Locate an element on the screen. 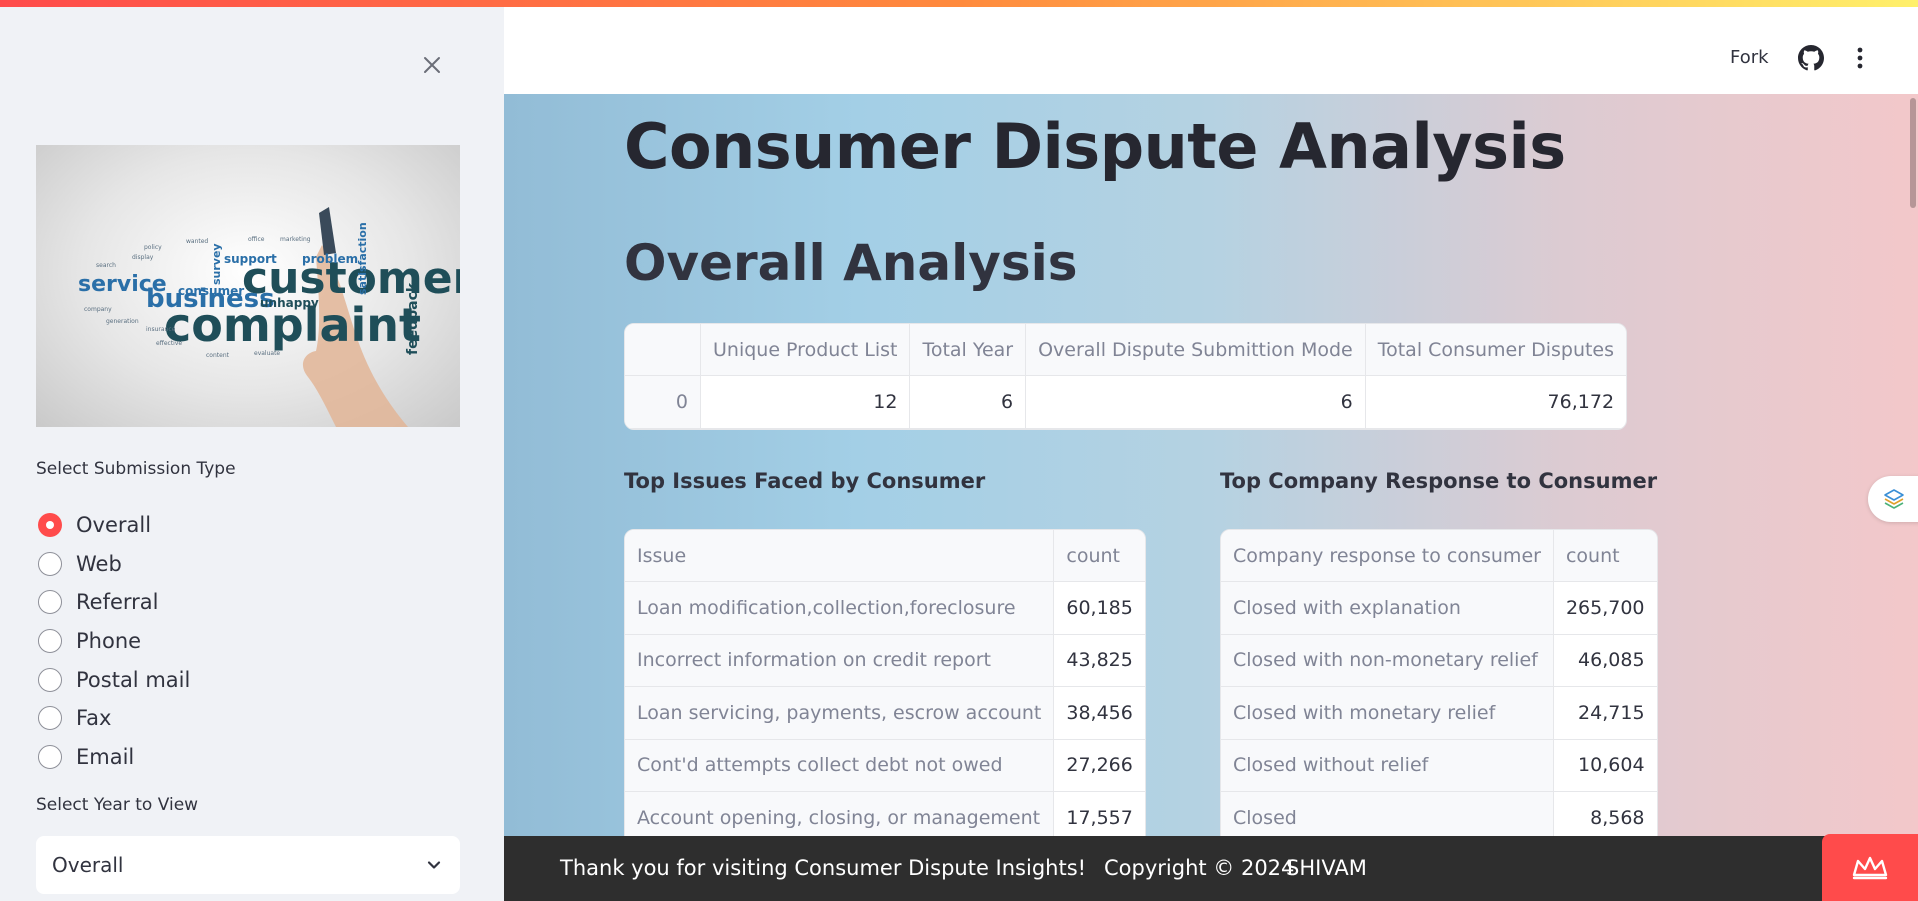  radio-option-email: Email is located at coordinates (114, 757).